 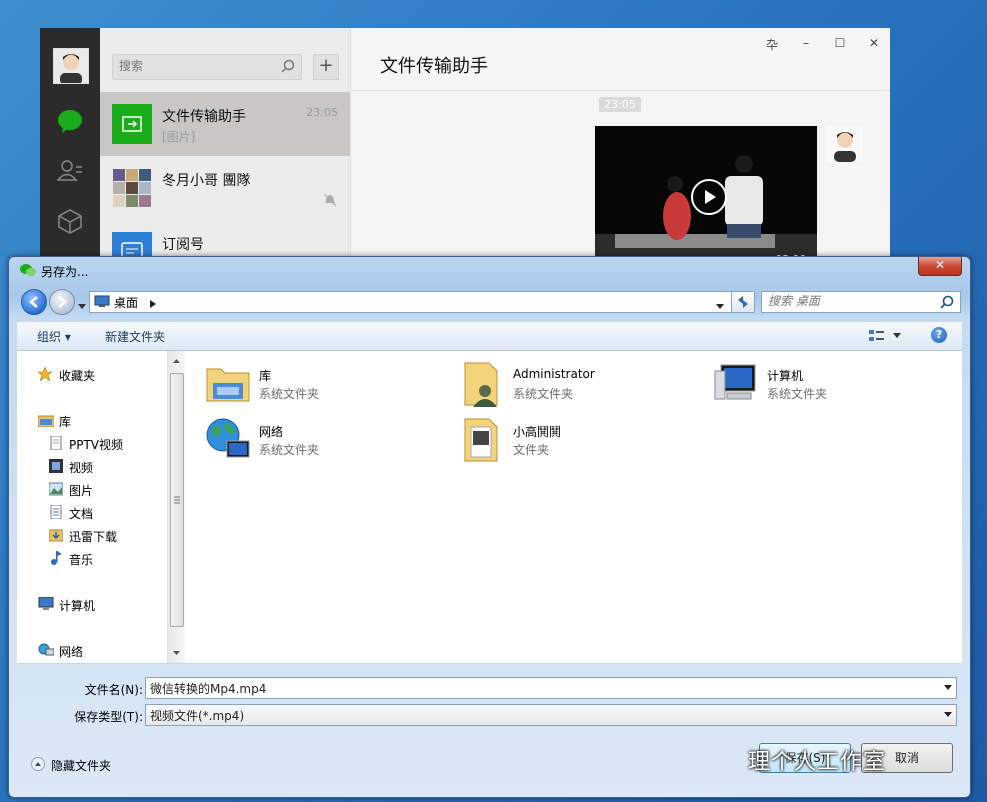 What do you see at coordinates (620, 104) in the screenshot?
I see `message-time: 23:05` at bounding box center [620, 104].